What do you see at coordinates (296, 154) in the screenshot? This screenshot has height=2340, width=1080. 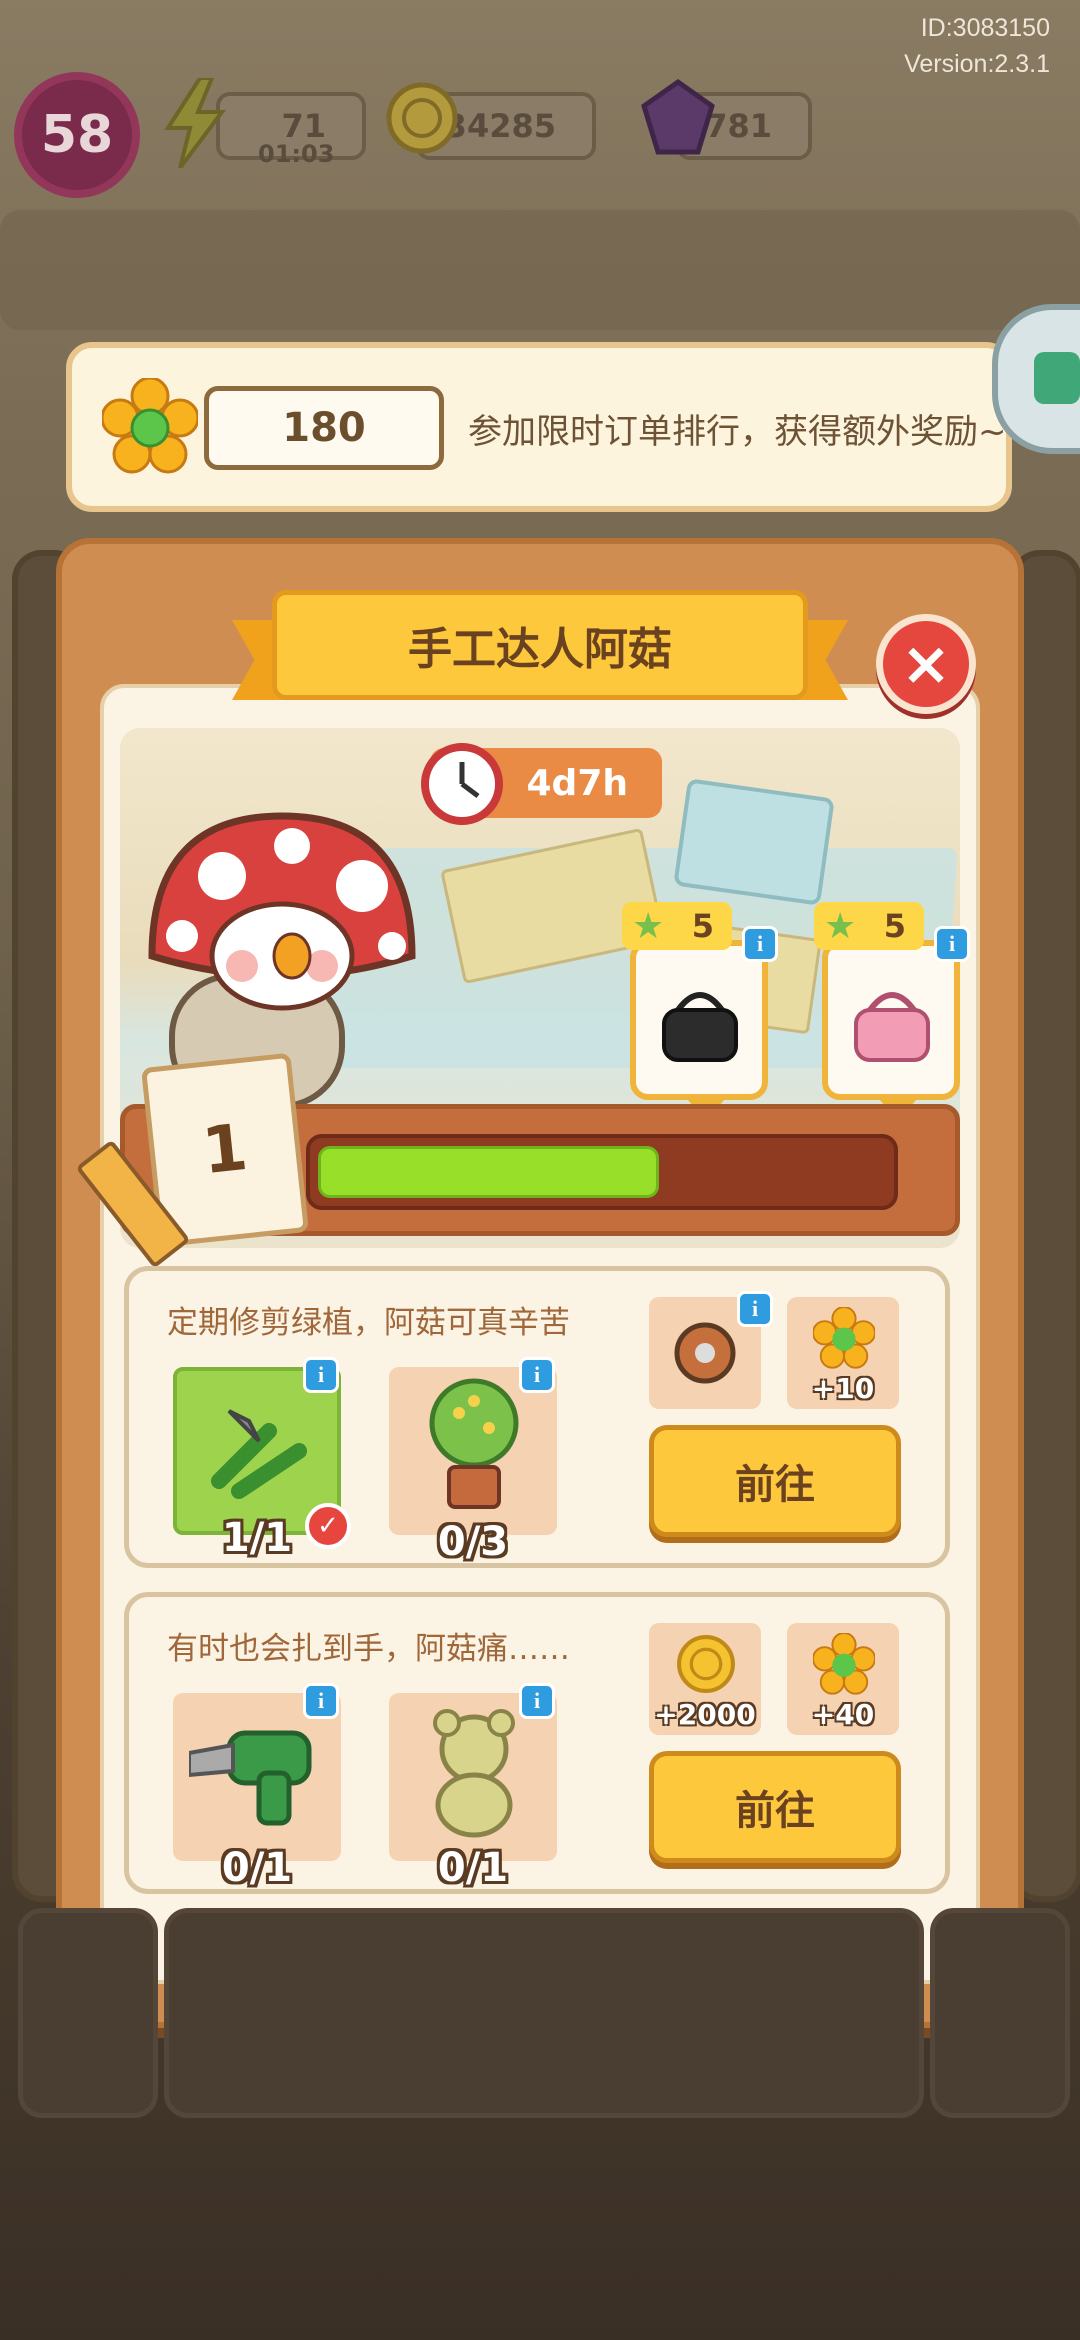 I see `energy-timer: 01:03` at bounding box center [296, 154].